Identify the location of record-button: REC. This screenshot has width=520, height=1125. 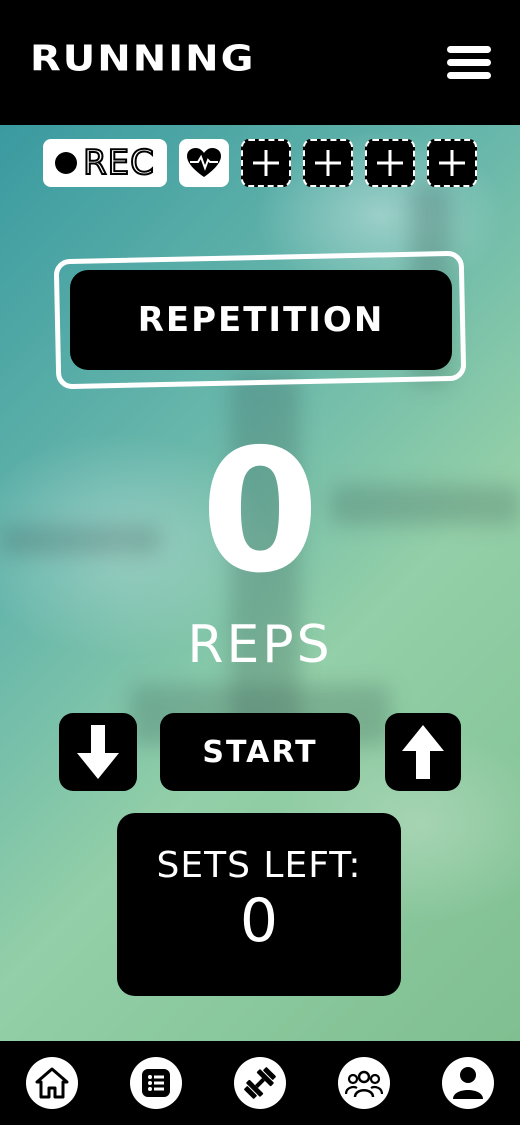
(105, 163).